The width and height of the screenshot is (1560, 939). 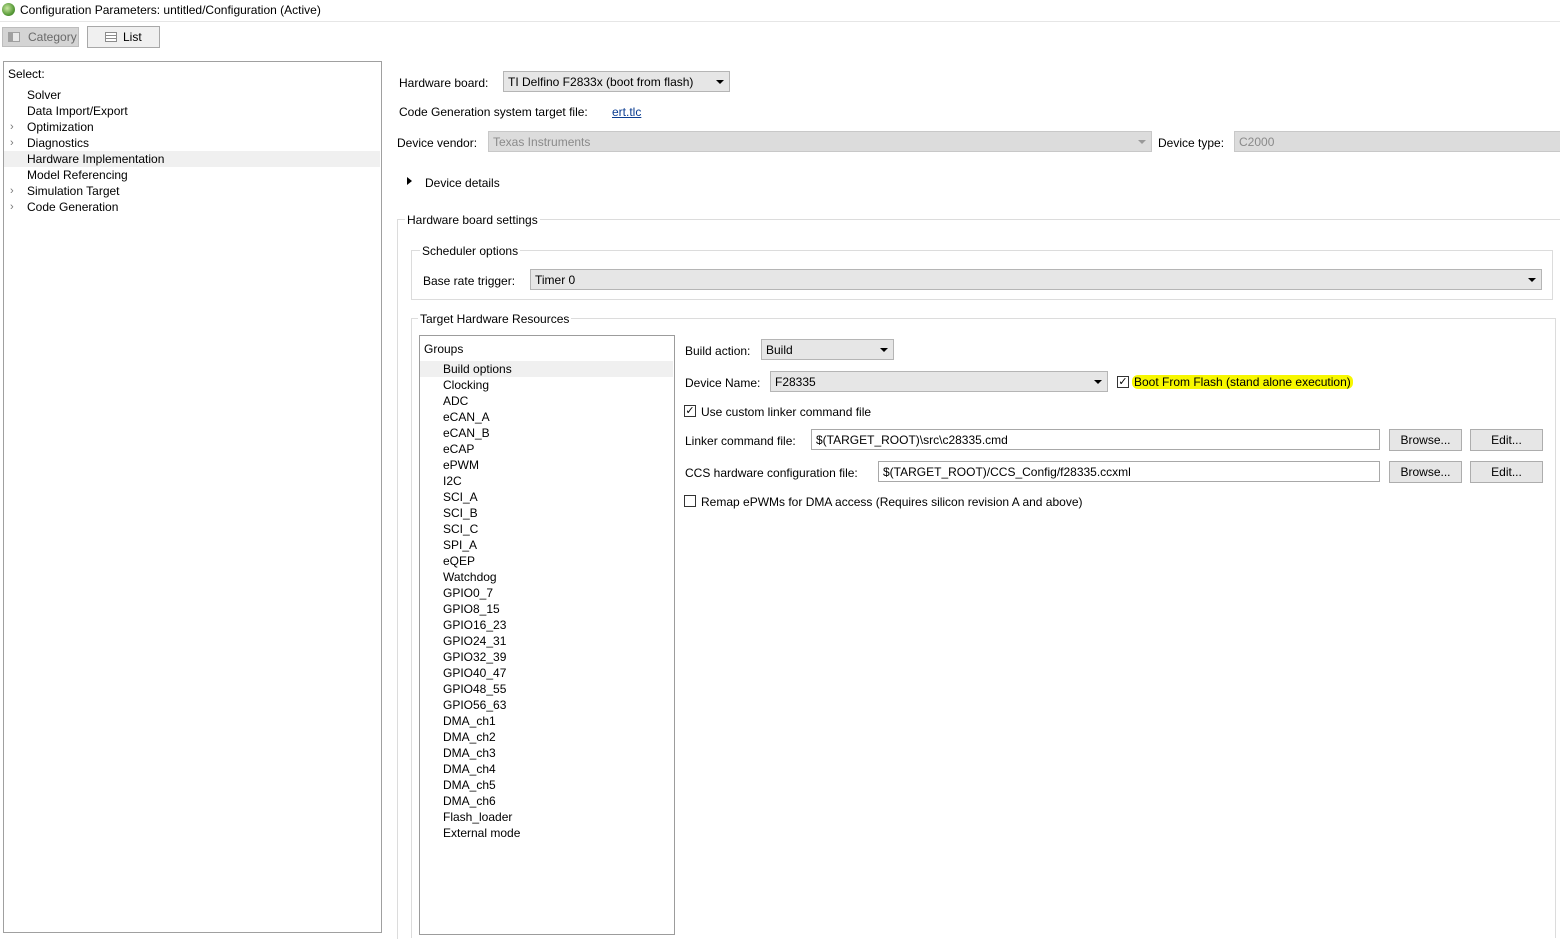 I want to click on group-item: DMA_ch6, so click(x=546, y=801).